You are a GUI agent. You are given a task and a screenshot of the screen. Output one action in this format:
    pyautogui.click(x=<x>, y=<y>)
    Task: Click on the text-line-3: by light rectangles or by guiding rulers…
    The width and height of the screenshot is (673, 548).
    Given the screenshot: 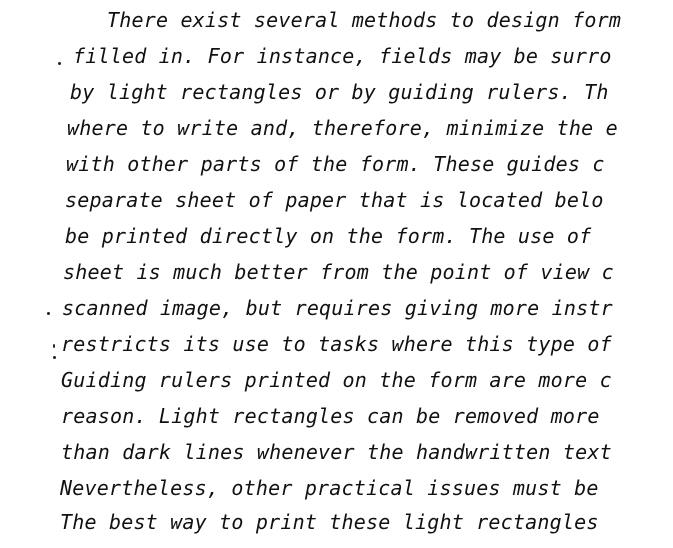 What is the action you would take?
    pyautogui.click(x=339, y=92)
    